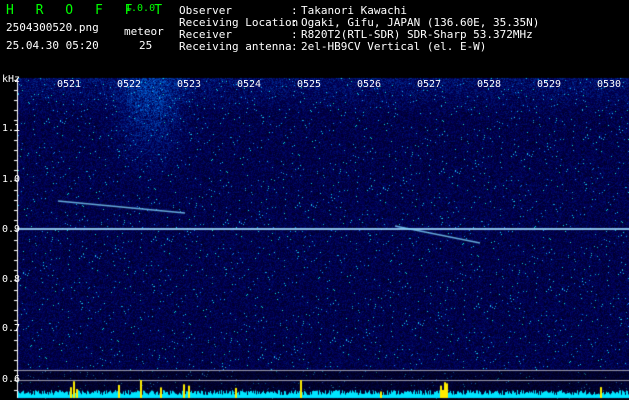 Image resolution: width=629 pixels, height=400 pixels. What do you see at coordinates (11, 279) in the screenshot?
I see `y-tick-label: 0.8` at bounding box center [11, 279].